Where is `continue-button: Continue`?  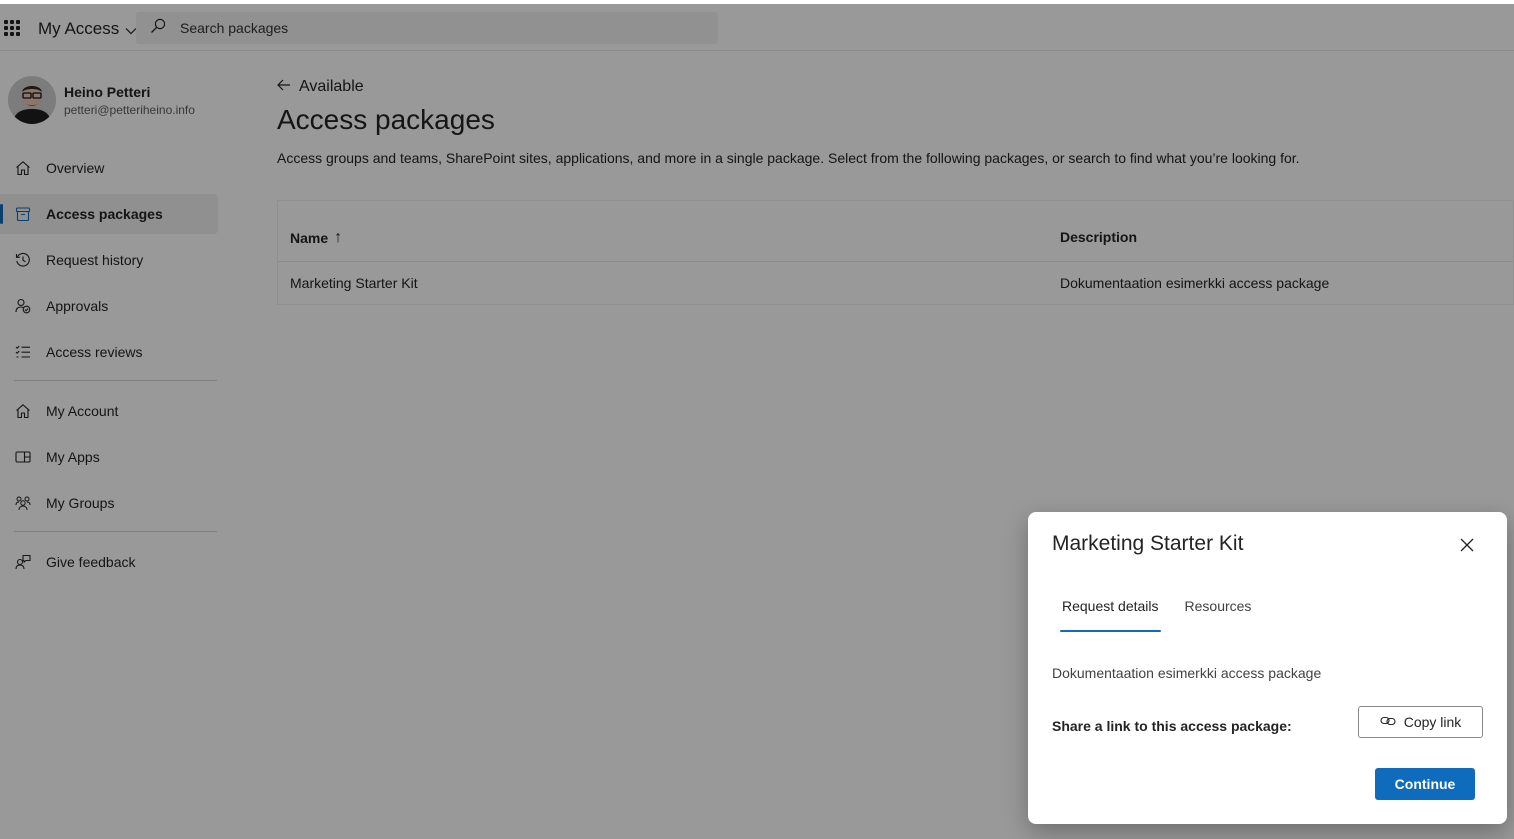 continue-button: Continue is located at coordinates (1425, 784).